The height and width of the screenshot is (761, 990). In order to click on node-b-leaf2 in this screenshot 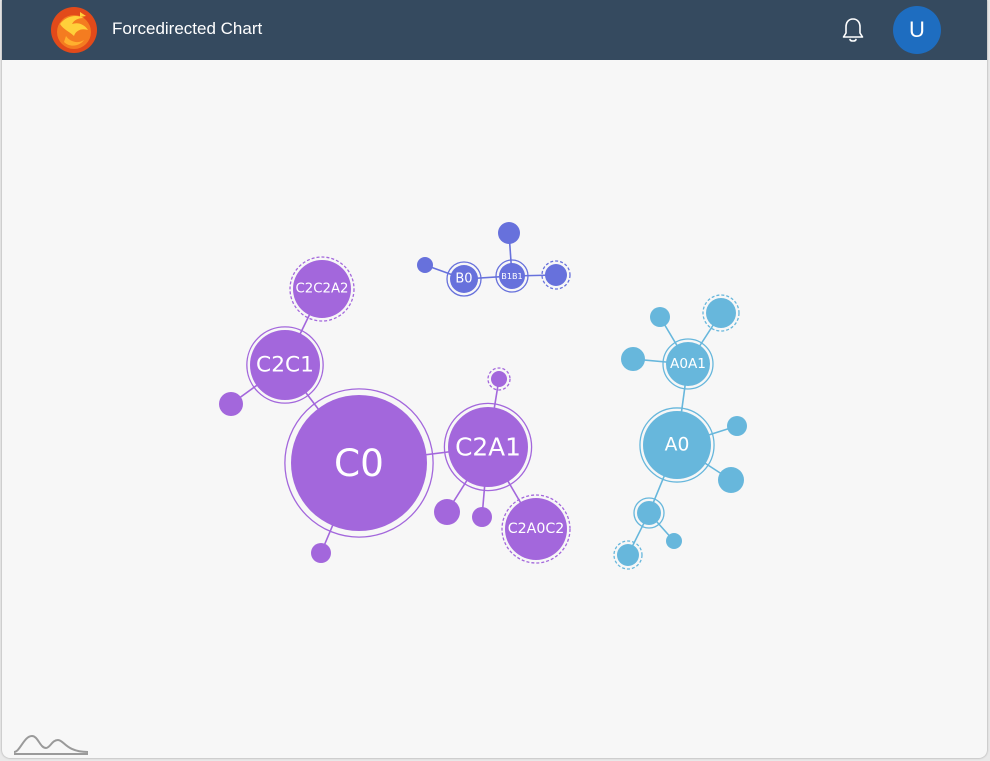, I will do `click(509, 233)`.